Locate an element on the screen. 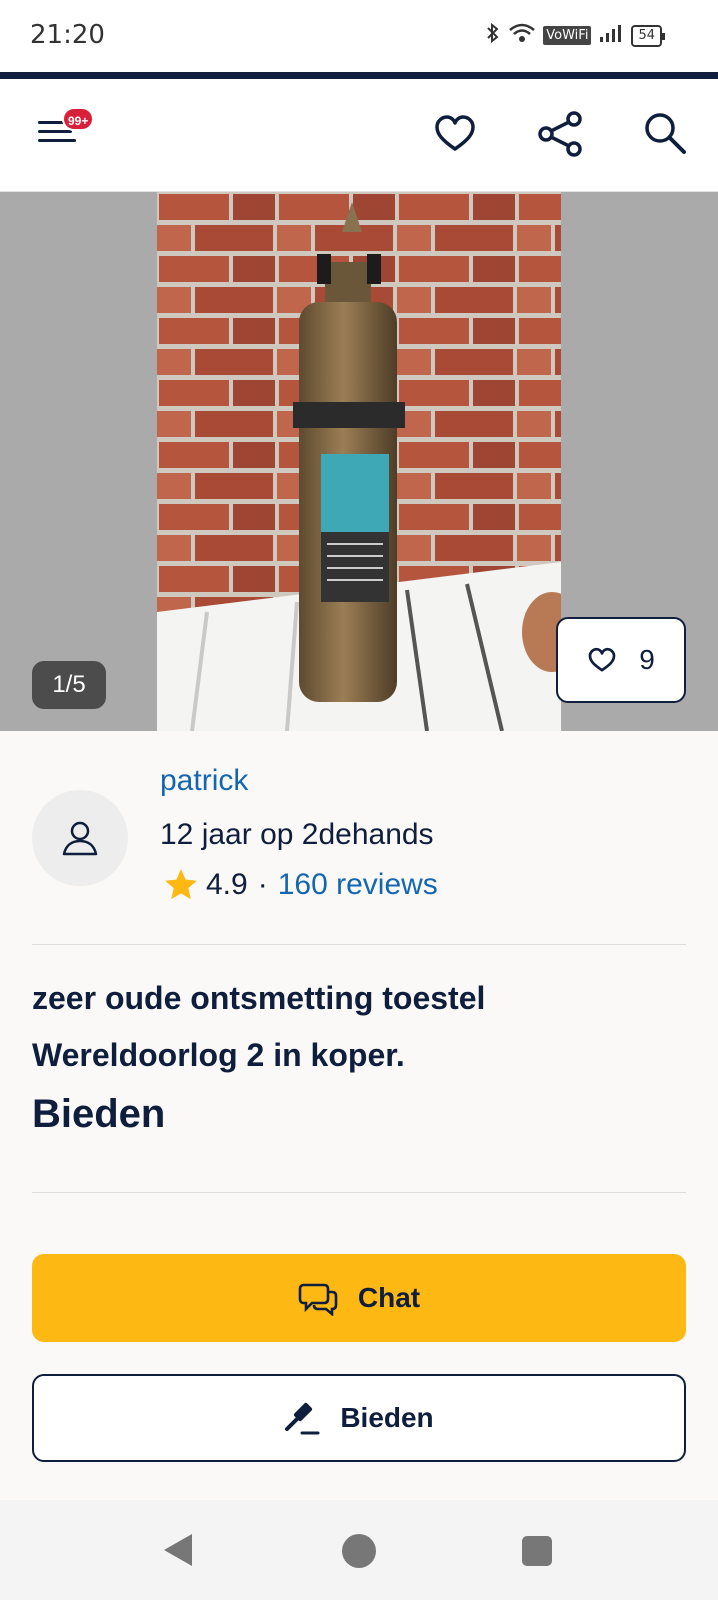  wifi-icon is located at coordinates (522, 35).